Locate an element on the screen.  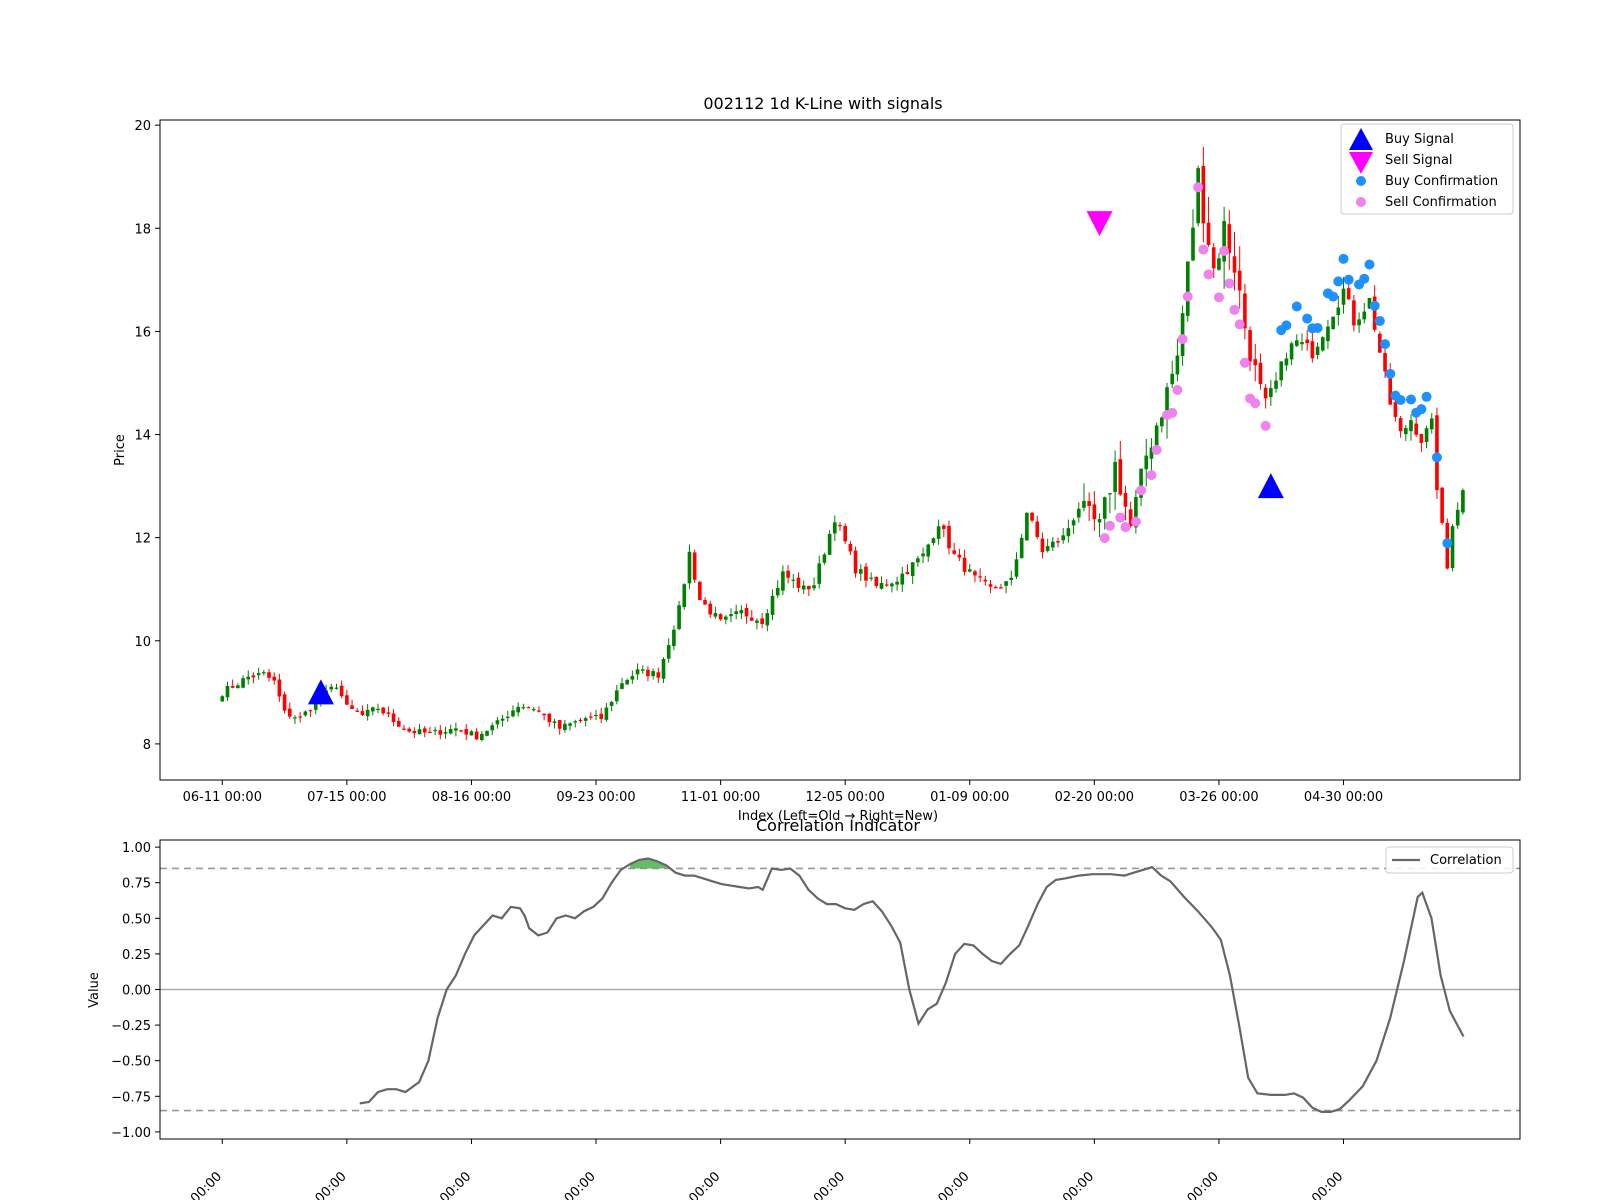
kline-xtick-label: 08-16 00:00 is located at coordinates (471, 797).